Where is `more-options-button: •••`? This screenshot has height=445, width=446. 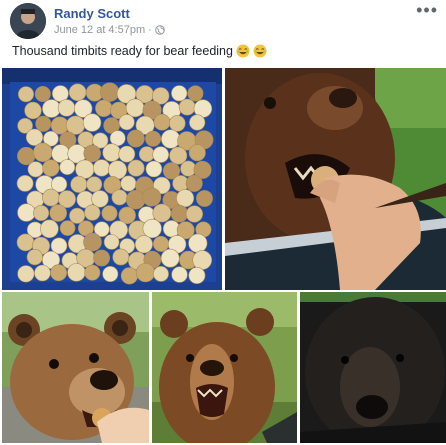 more-options-button: ••• is located at coordinates (427, 10).